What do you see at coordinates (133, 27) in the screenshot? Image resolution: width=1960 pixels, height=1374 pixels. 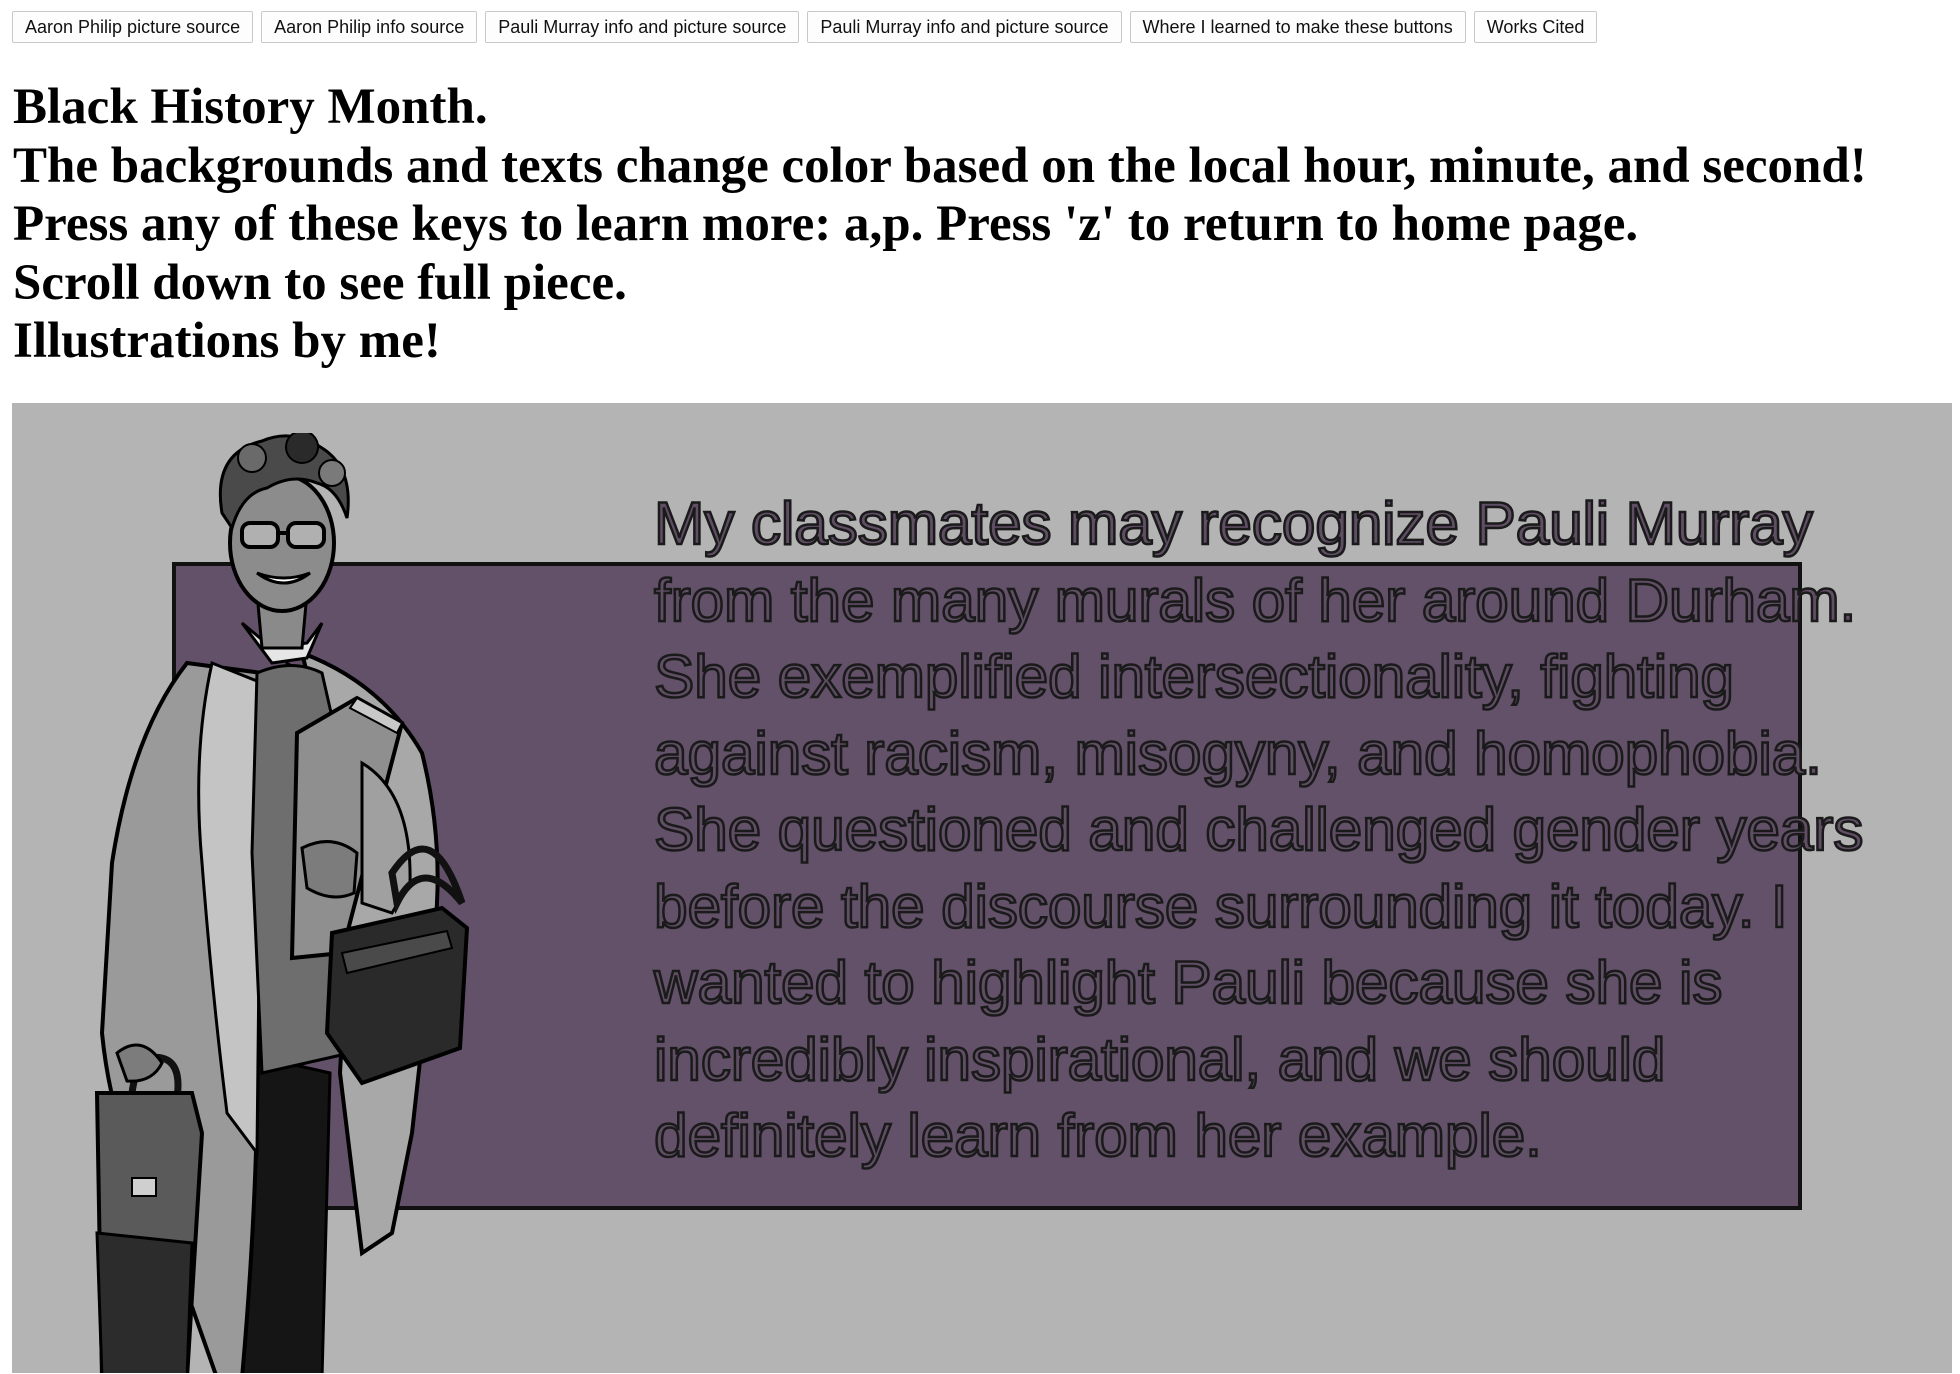 I see `aaron-philip-picture-source-button: Aaron Philip picture source` at bounding box center [133, 27].